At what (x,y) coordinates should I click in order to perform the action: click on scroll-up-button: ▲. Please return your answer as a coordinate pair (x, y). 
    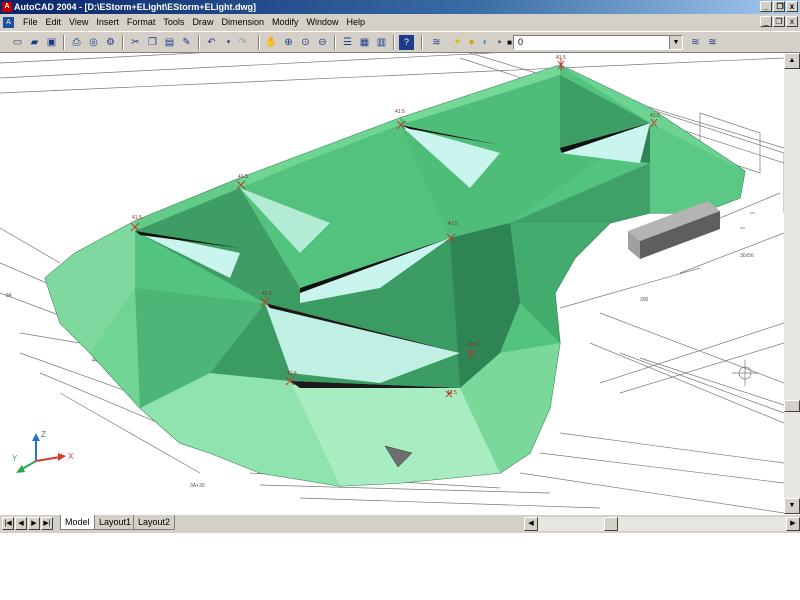
    Looking at the image, I should click on (792, 61).